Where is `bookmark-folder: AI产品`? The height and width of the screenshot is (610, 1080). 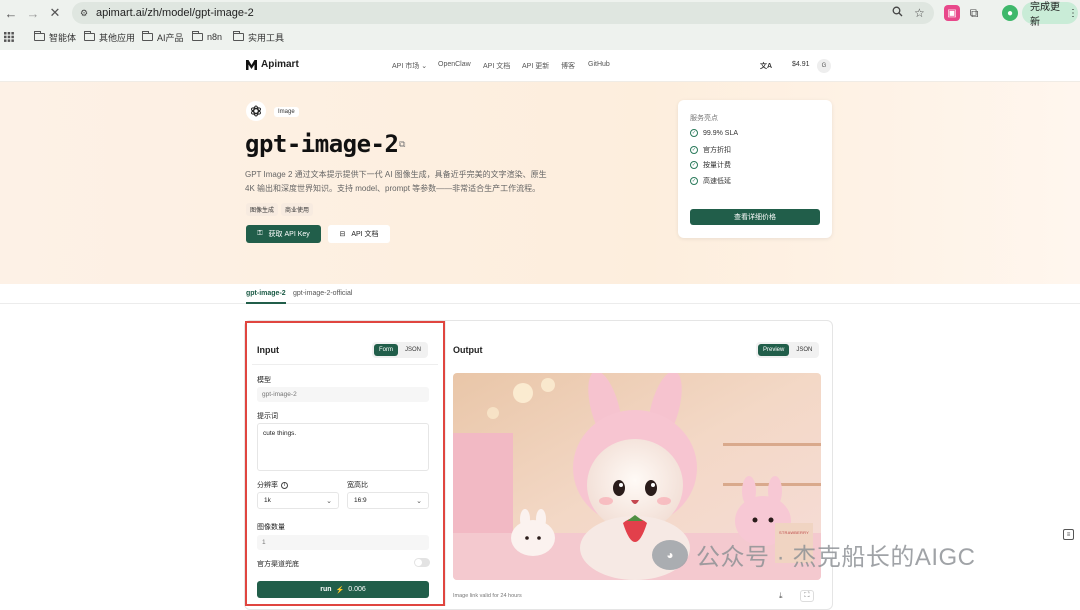 bookmark-folder: AI产品 is located at coordinates (163, 37).